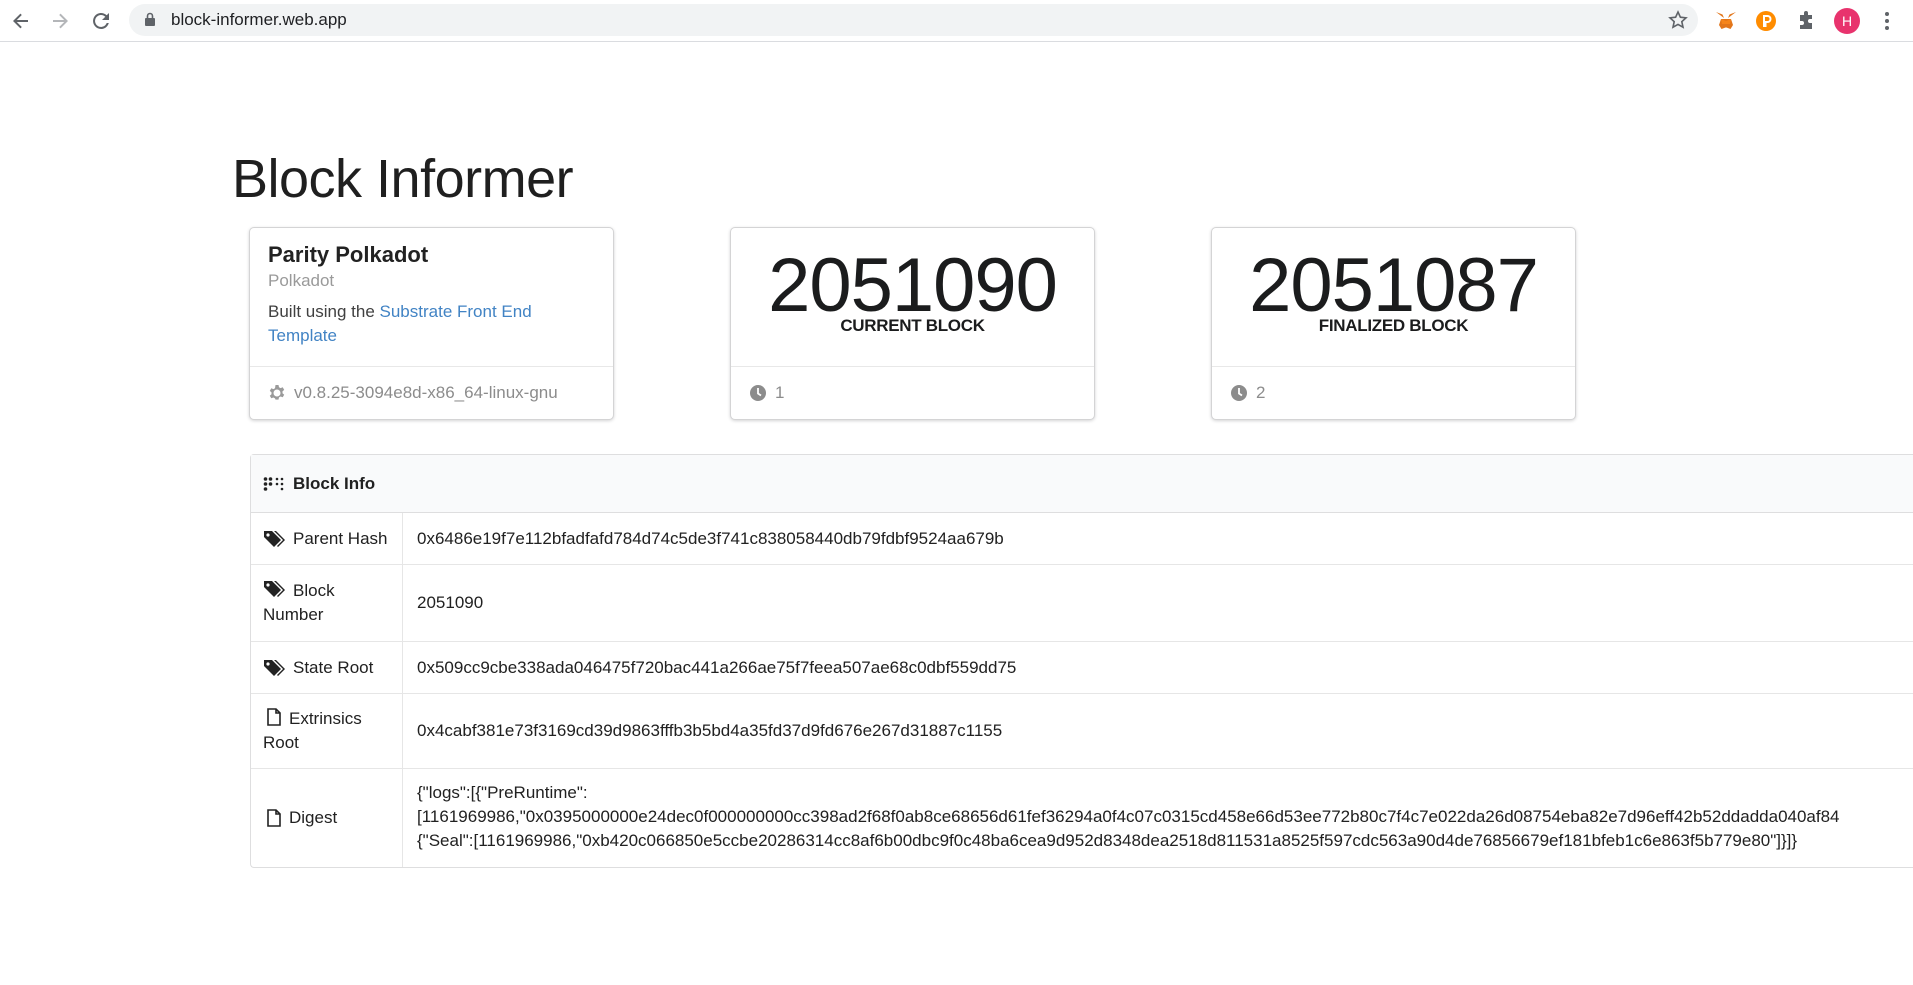 Image resolution: width=1913 pixels, height=985 pixels. I want to click on node-name: Parity Polkadot, so click(348, 254).